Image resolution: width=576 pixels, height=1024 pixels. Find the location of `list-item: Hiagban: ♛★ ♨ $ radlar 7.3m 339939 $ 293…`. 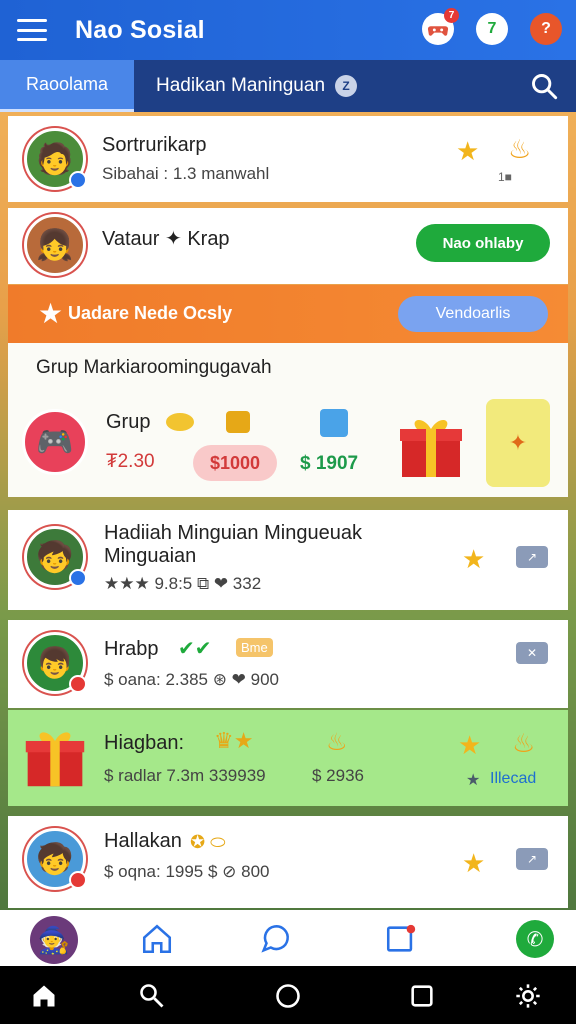

list-item: Hiagban: ♛★ ♨ $ radlar 7.3m 339939 $ 293… is located at coordinates (288, 758).